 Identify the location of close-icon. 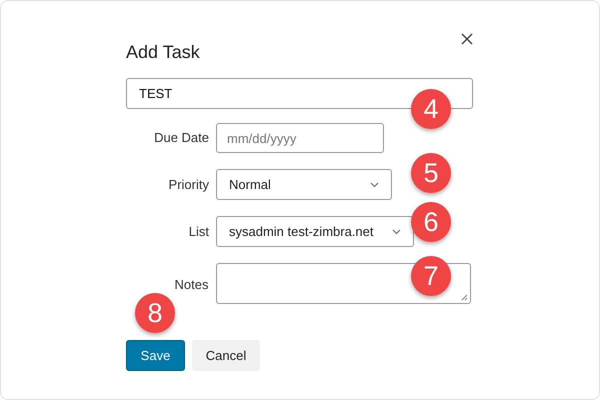
(467, 39).